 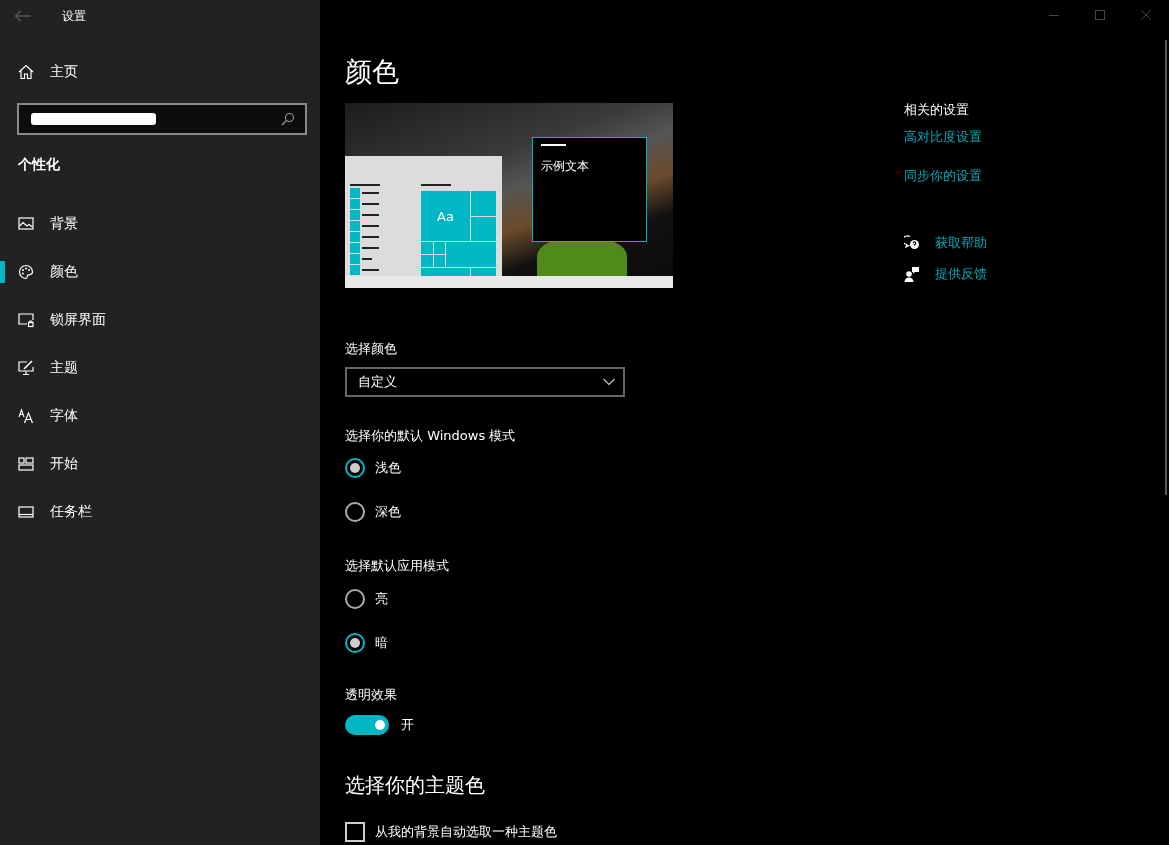 I want to click on sidebar-item-label: 开始, so click(x=64, y=464).